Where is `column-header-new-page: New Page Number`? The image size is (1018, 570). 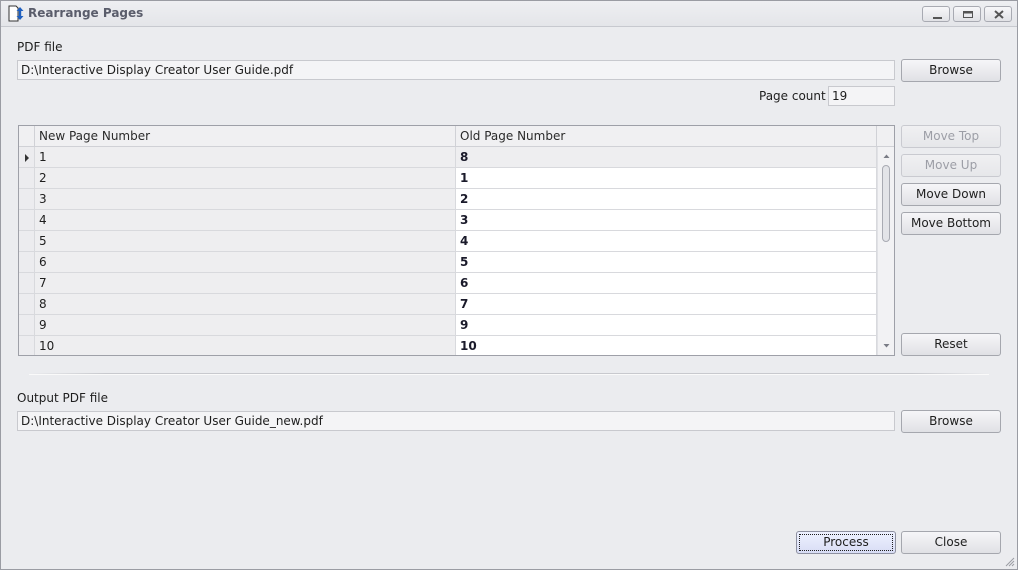 column-header-new-page: New Page Number is located at coordinates (245, 136).